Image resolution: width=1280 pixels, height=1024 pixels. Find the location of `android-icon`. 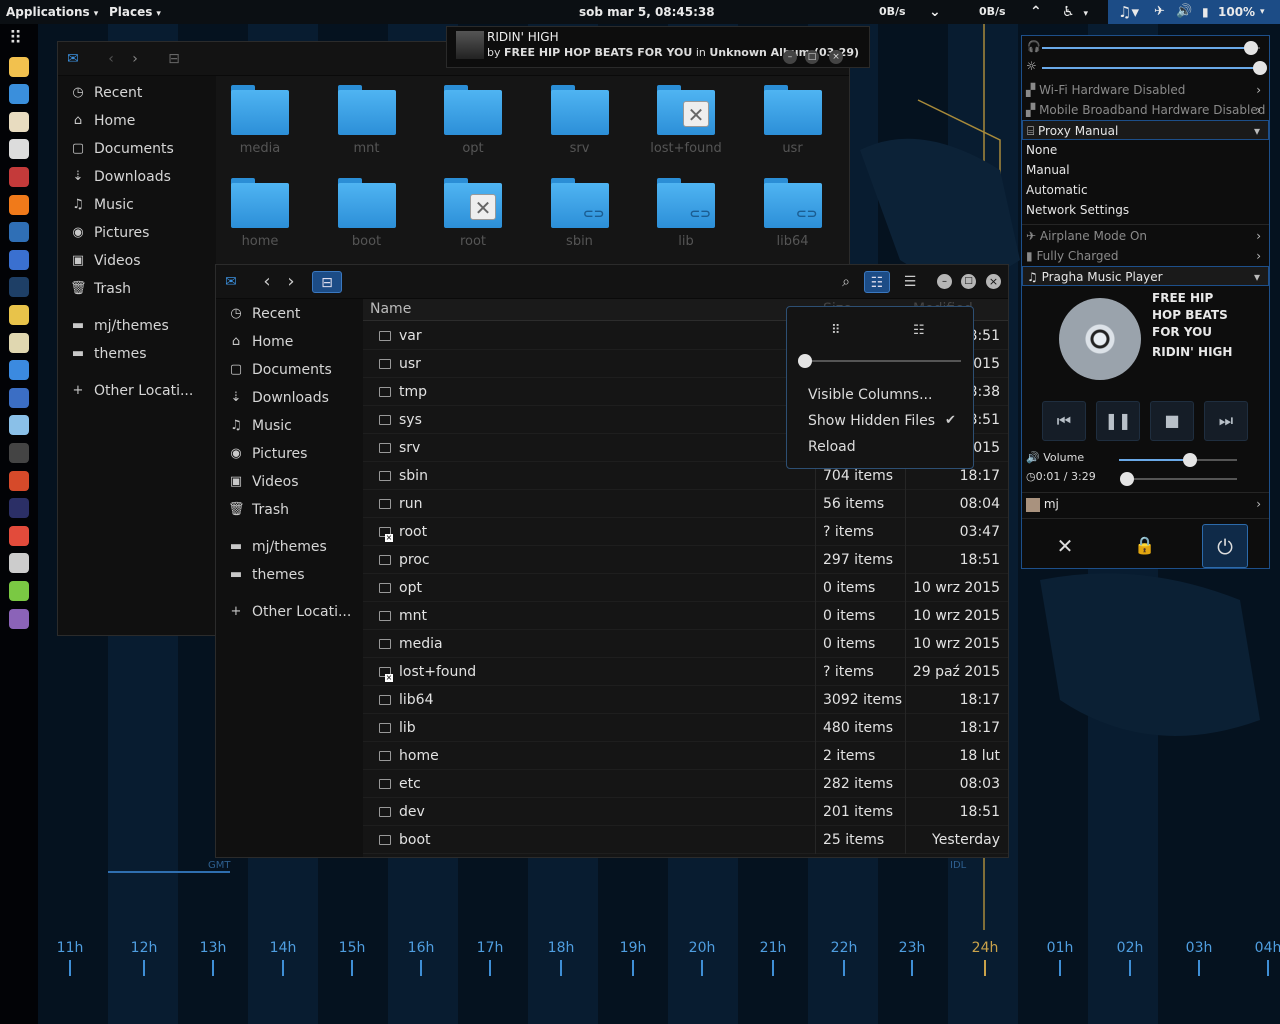

android-icon is located at coordinates (19, 591).